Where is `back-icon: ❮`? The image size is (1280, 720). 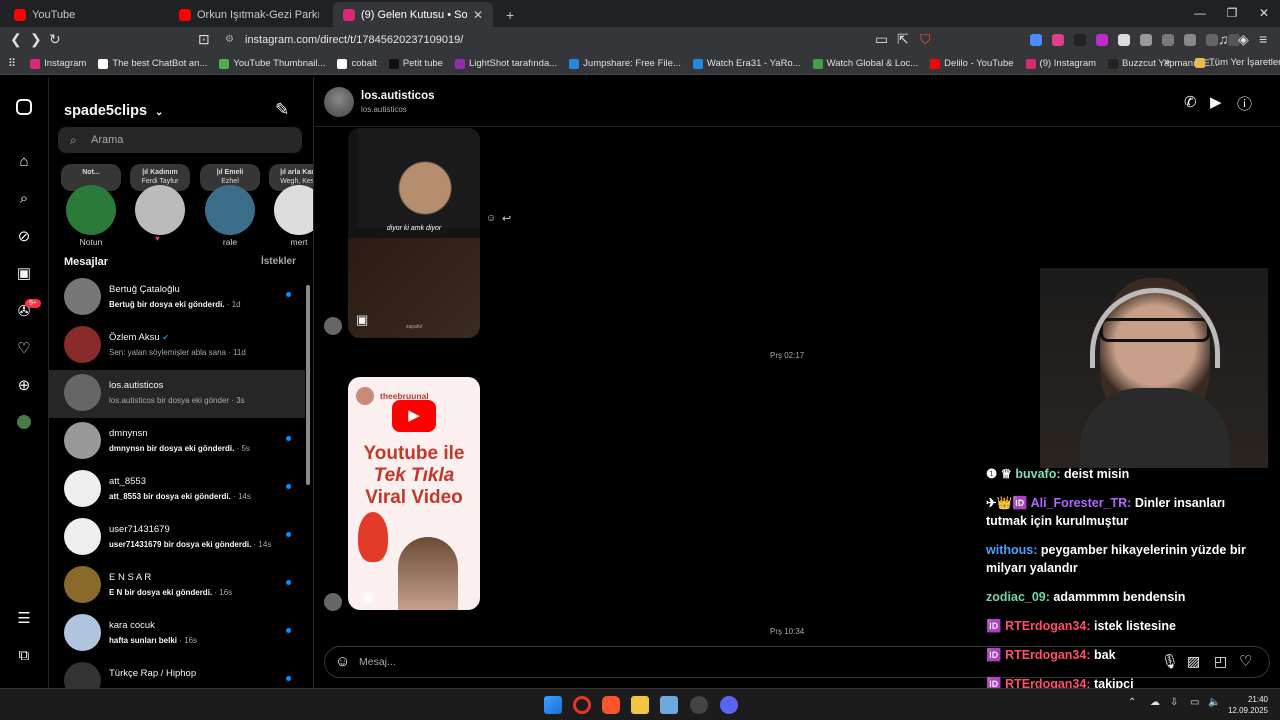 back-icon: ❮ is located at coordinates (16, 39).